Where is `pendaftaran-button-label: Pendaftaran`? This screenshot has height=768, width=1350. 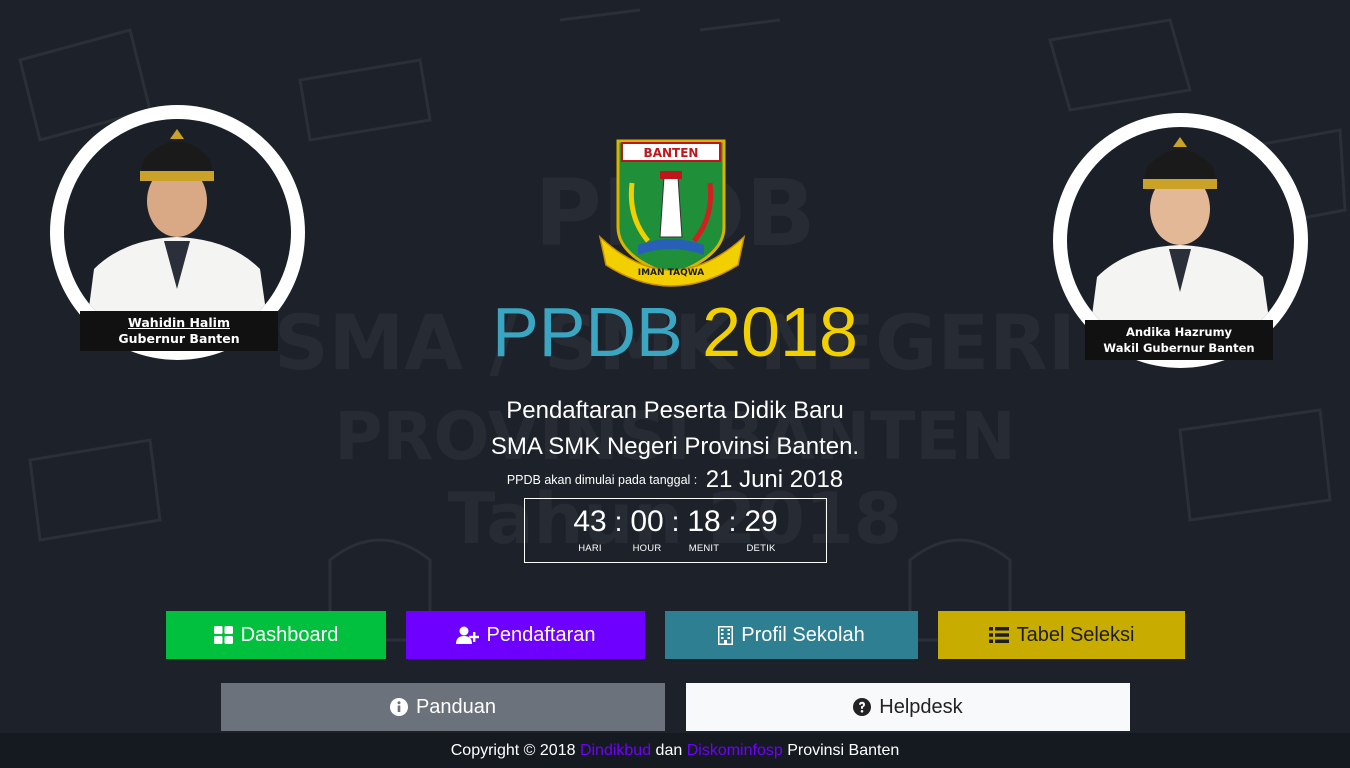
pendaftaran-button-label: Pendaftaran is located at coordinates (541, 634).